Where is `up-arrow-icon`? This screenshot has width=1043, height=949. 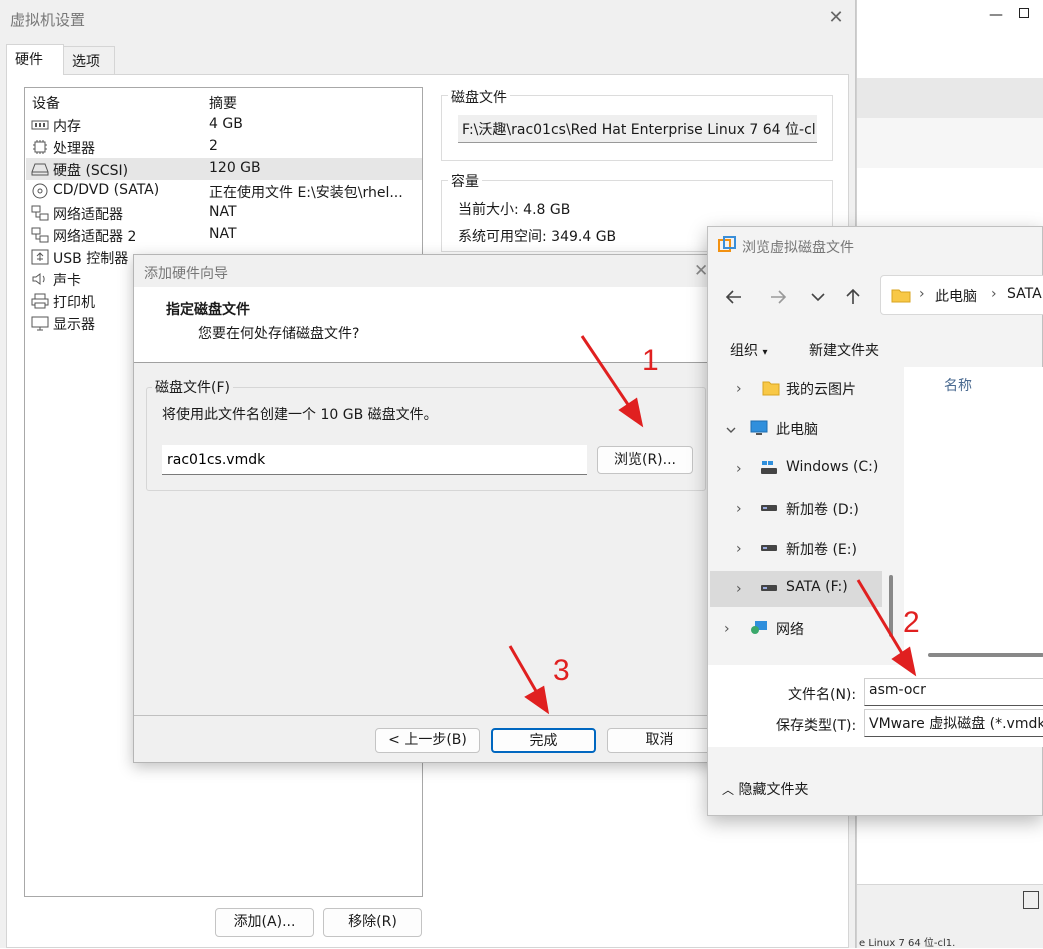
up-arrow-icon is located at coordinates (853, 297).